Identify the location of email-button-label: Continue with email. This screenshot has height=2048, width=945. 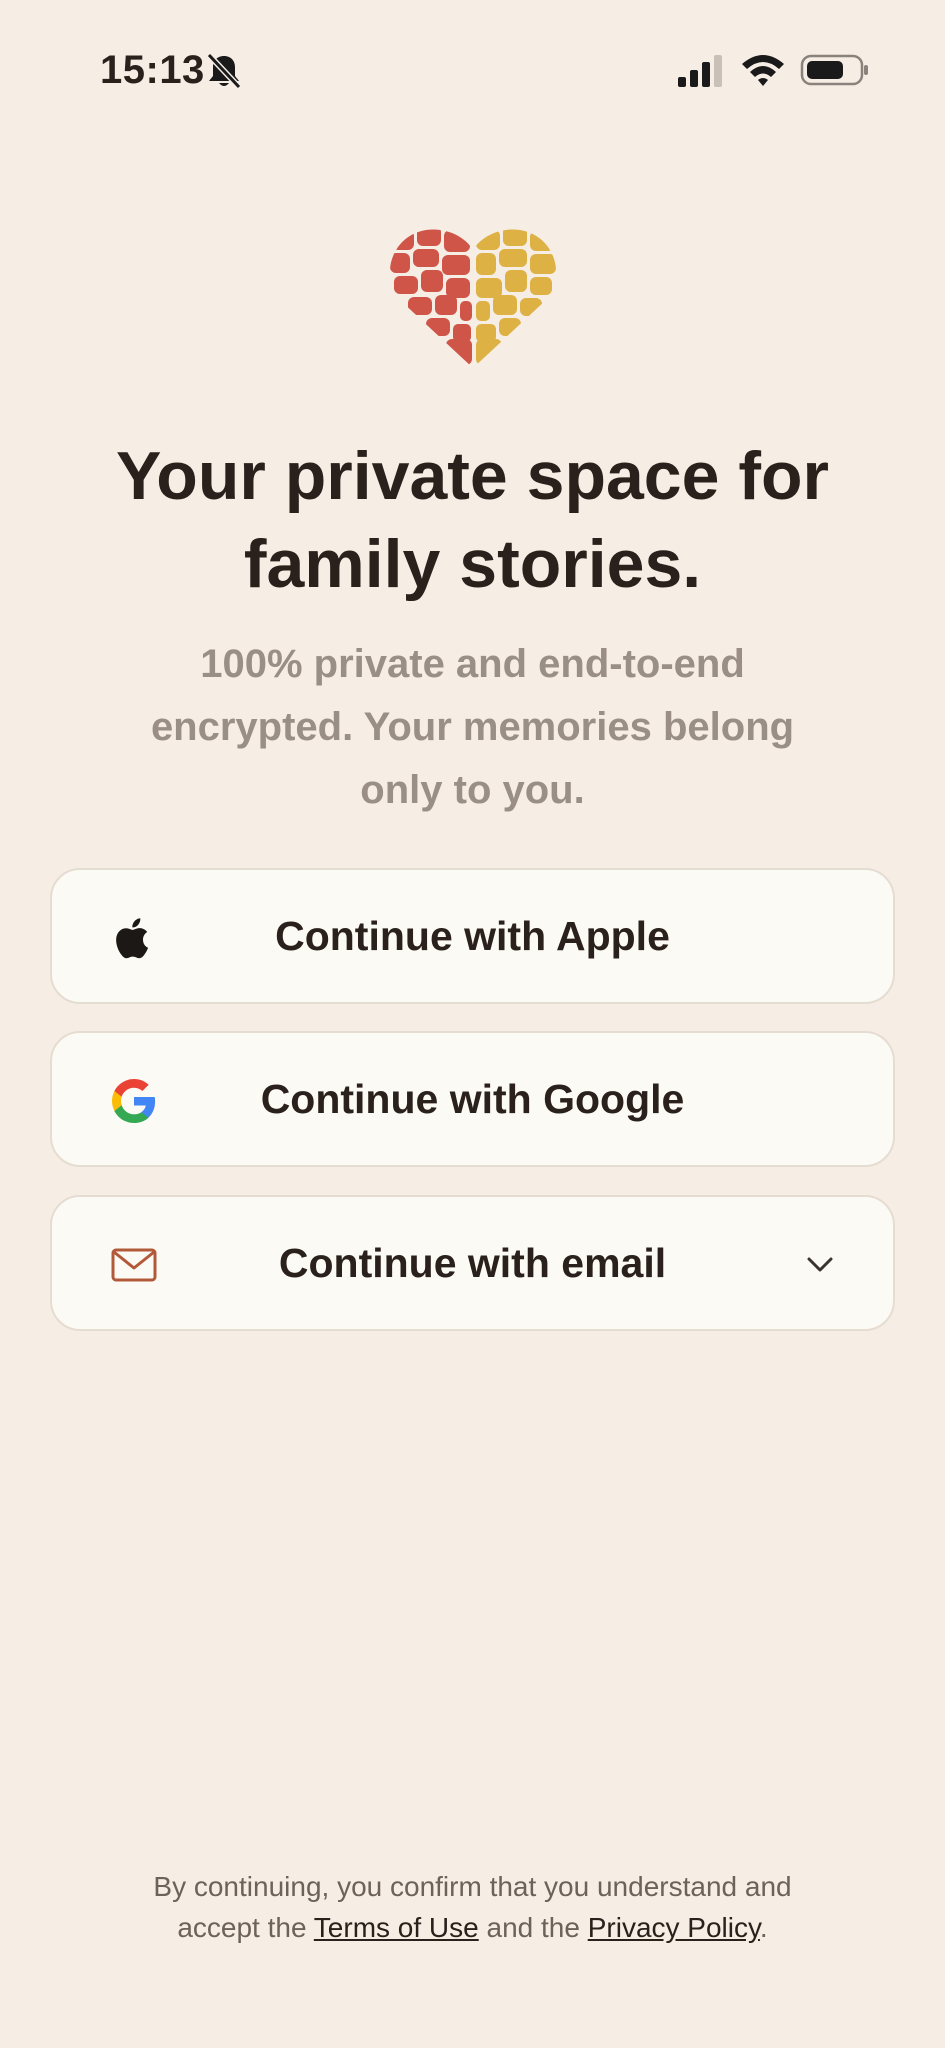
(472, 1263).